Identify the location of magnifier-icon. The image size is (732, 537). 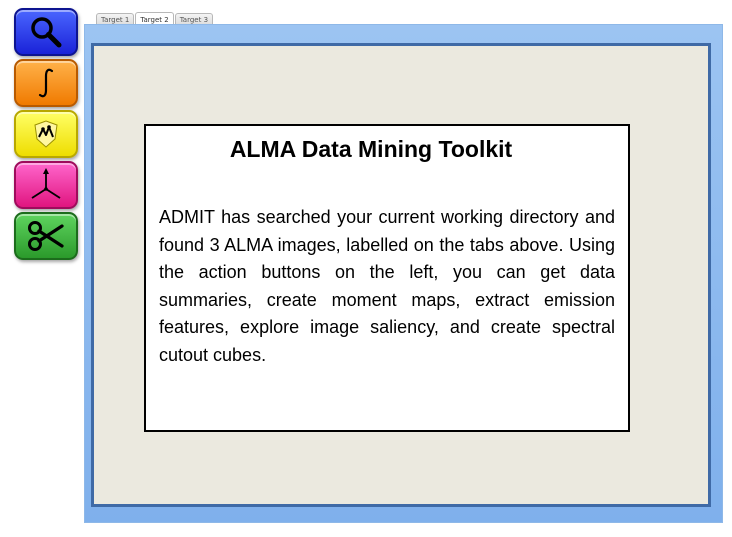
(46, 32).